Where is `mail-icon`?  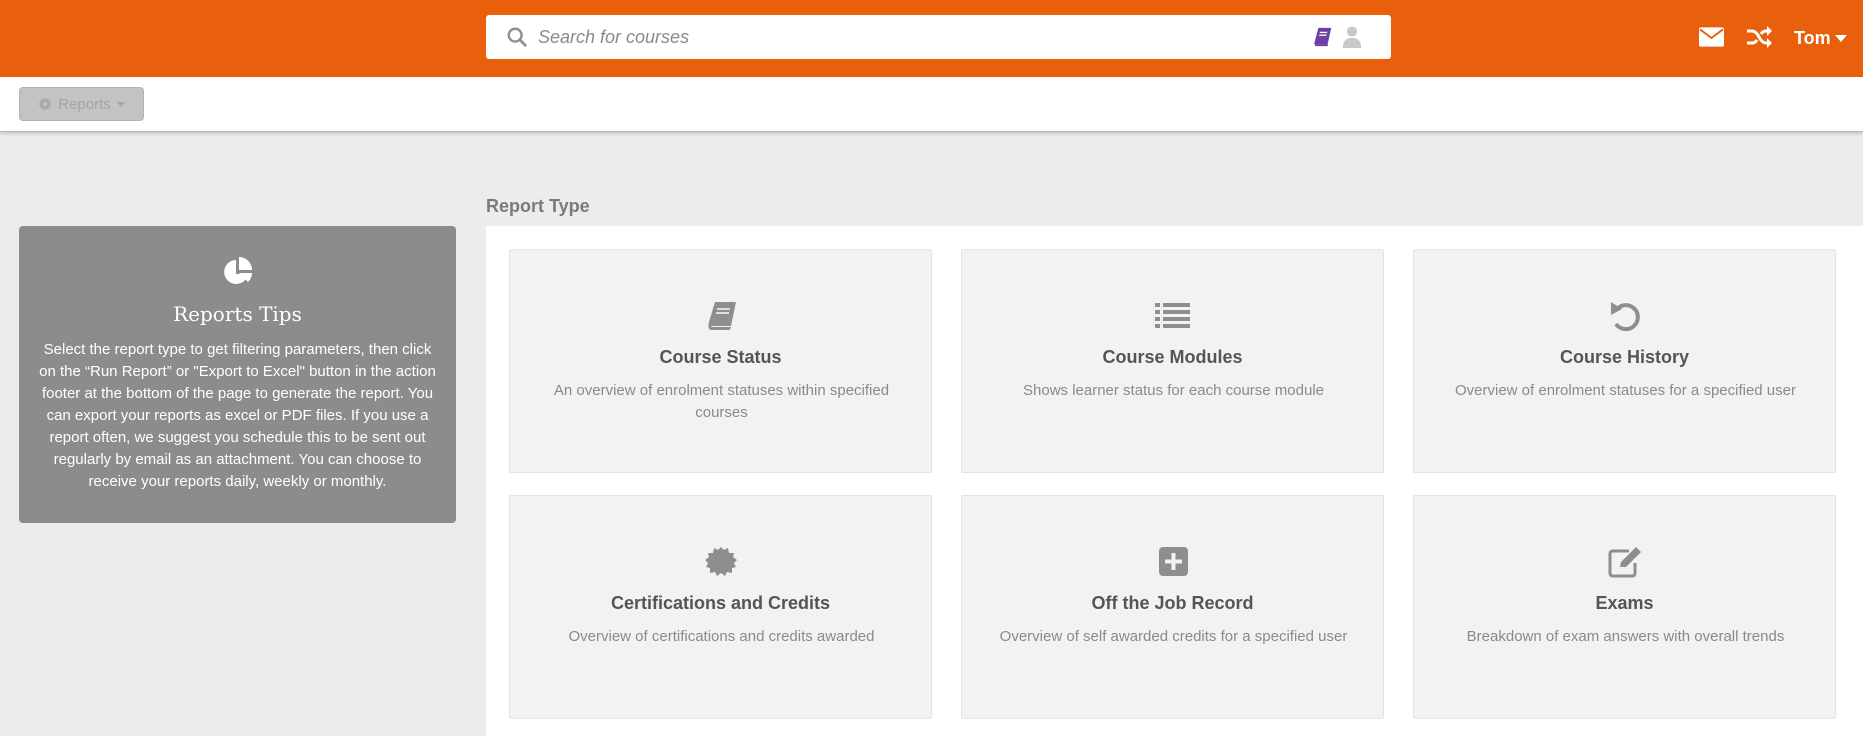
mail-icon is located at coordinates (1711, 37).